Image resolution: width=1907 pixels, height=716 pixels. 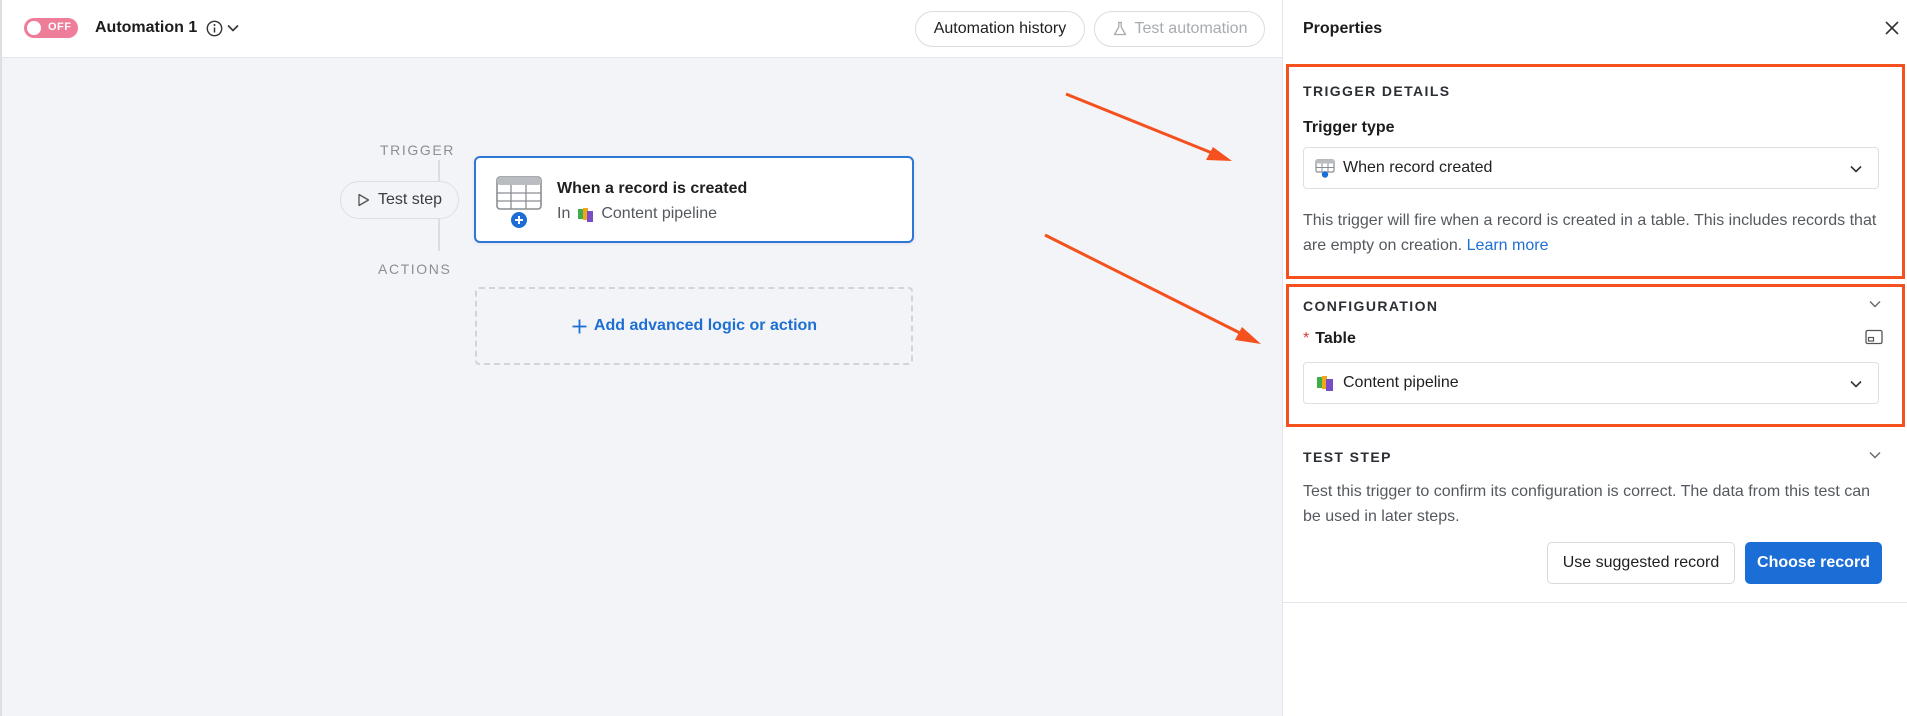 What do you see at coordinates (652, 188) in the screenshot?
I see `trigger-card-title: When a record is created` at bounding box center [652, 188].